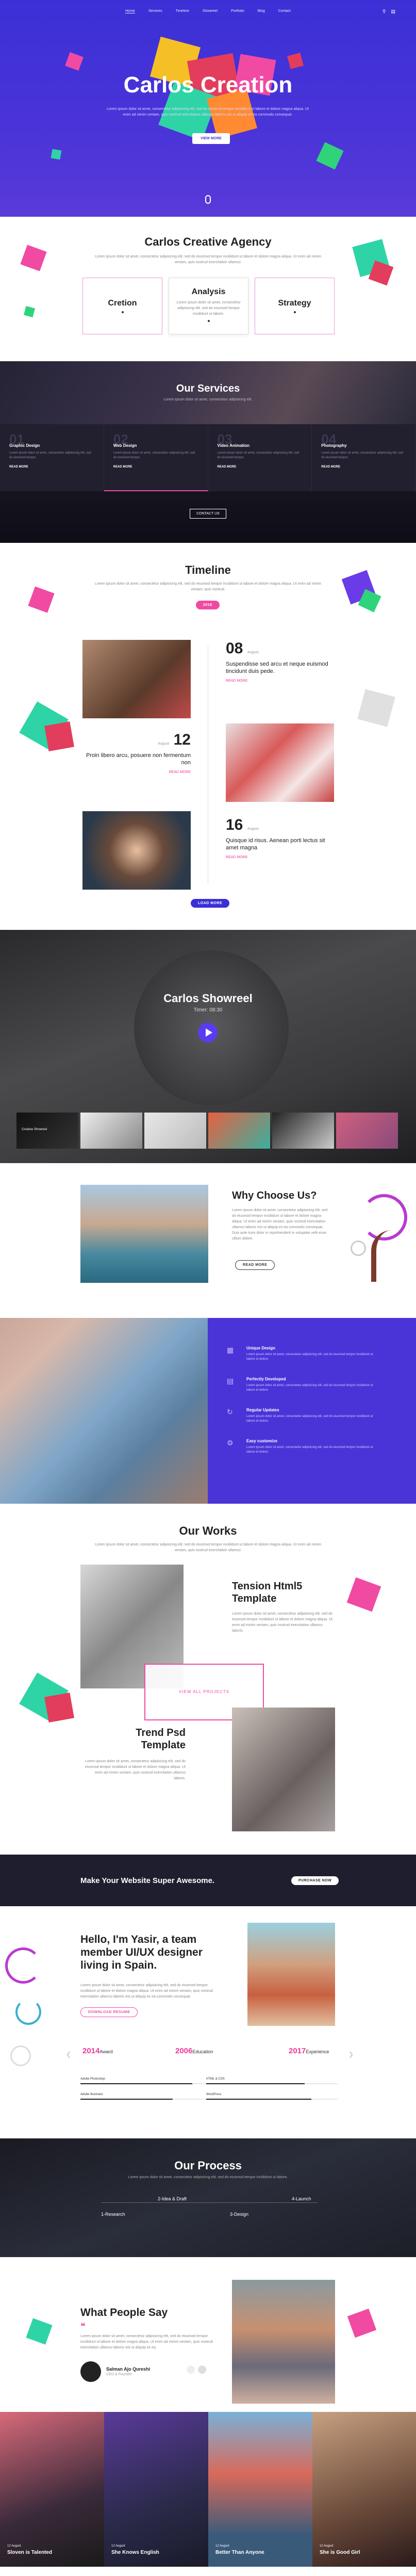 Image resolution: width=416 pixels, height=2576 pixels. I want to click on box-dot, so click(294, 312).